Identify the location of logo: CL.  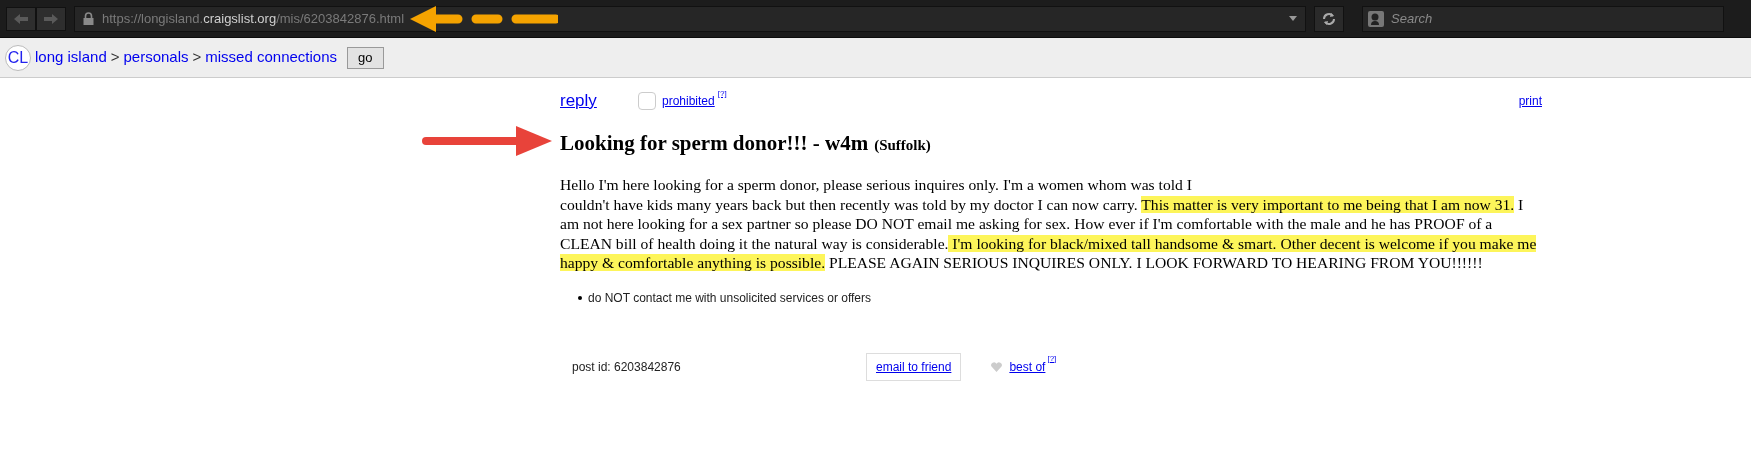
(18, 57).